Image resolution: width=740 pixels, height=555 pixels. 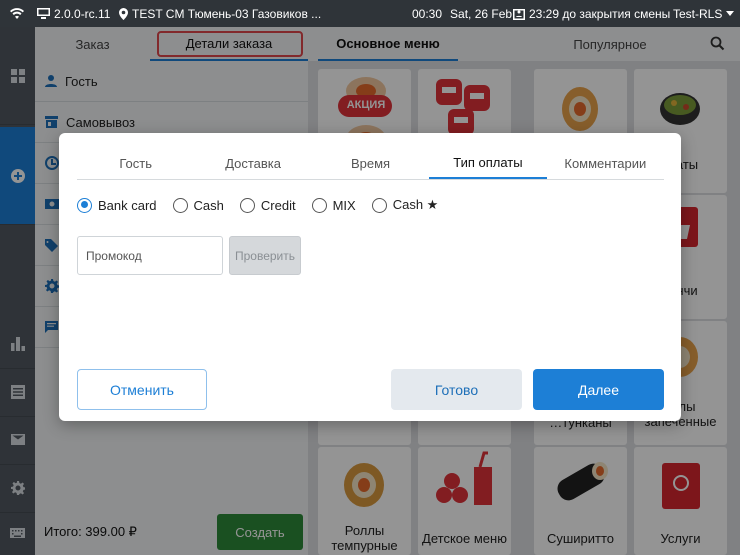 I want to click on date-text: Sat, 26 Feb, so click(x=481, y=13).